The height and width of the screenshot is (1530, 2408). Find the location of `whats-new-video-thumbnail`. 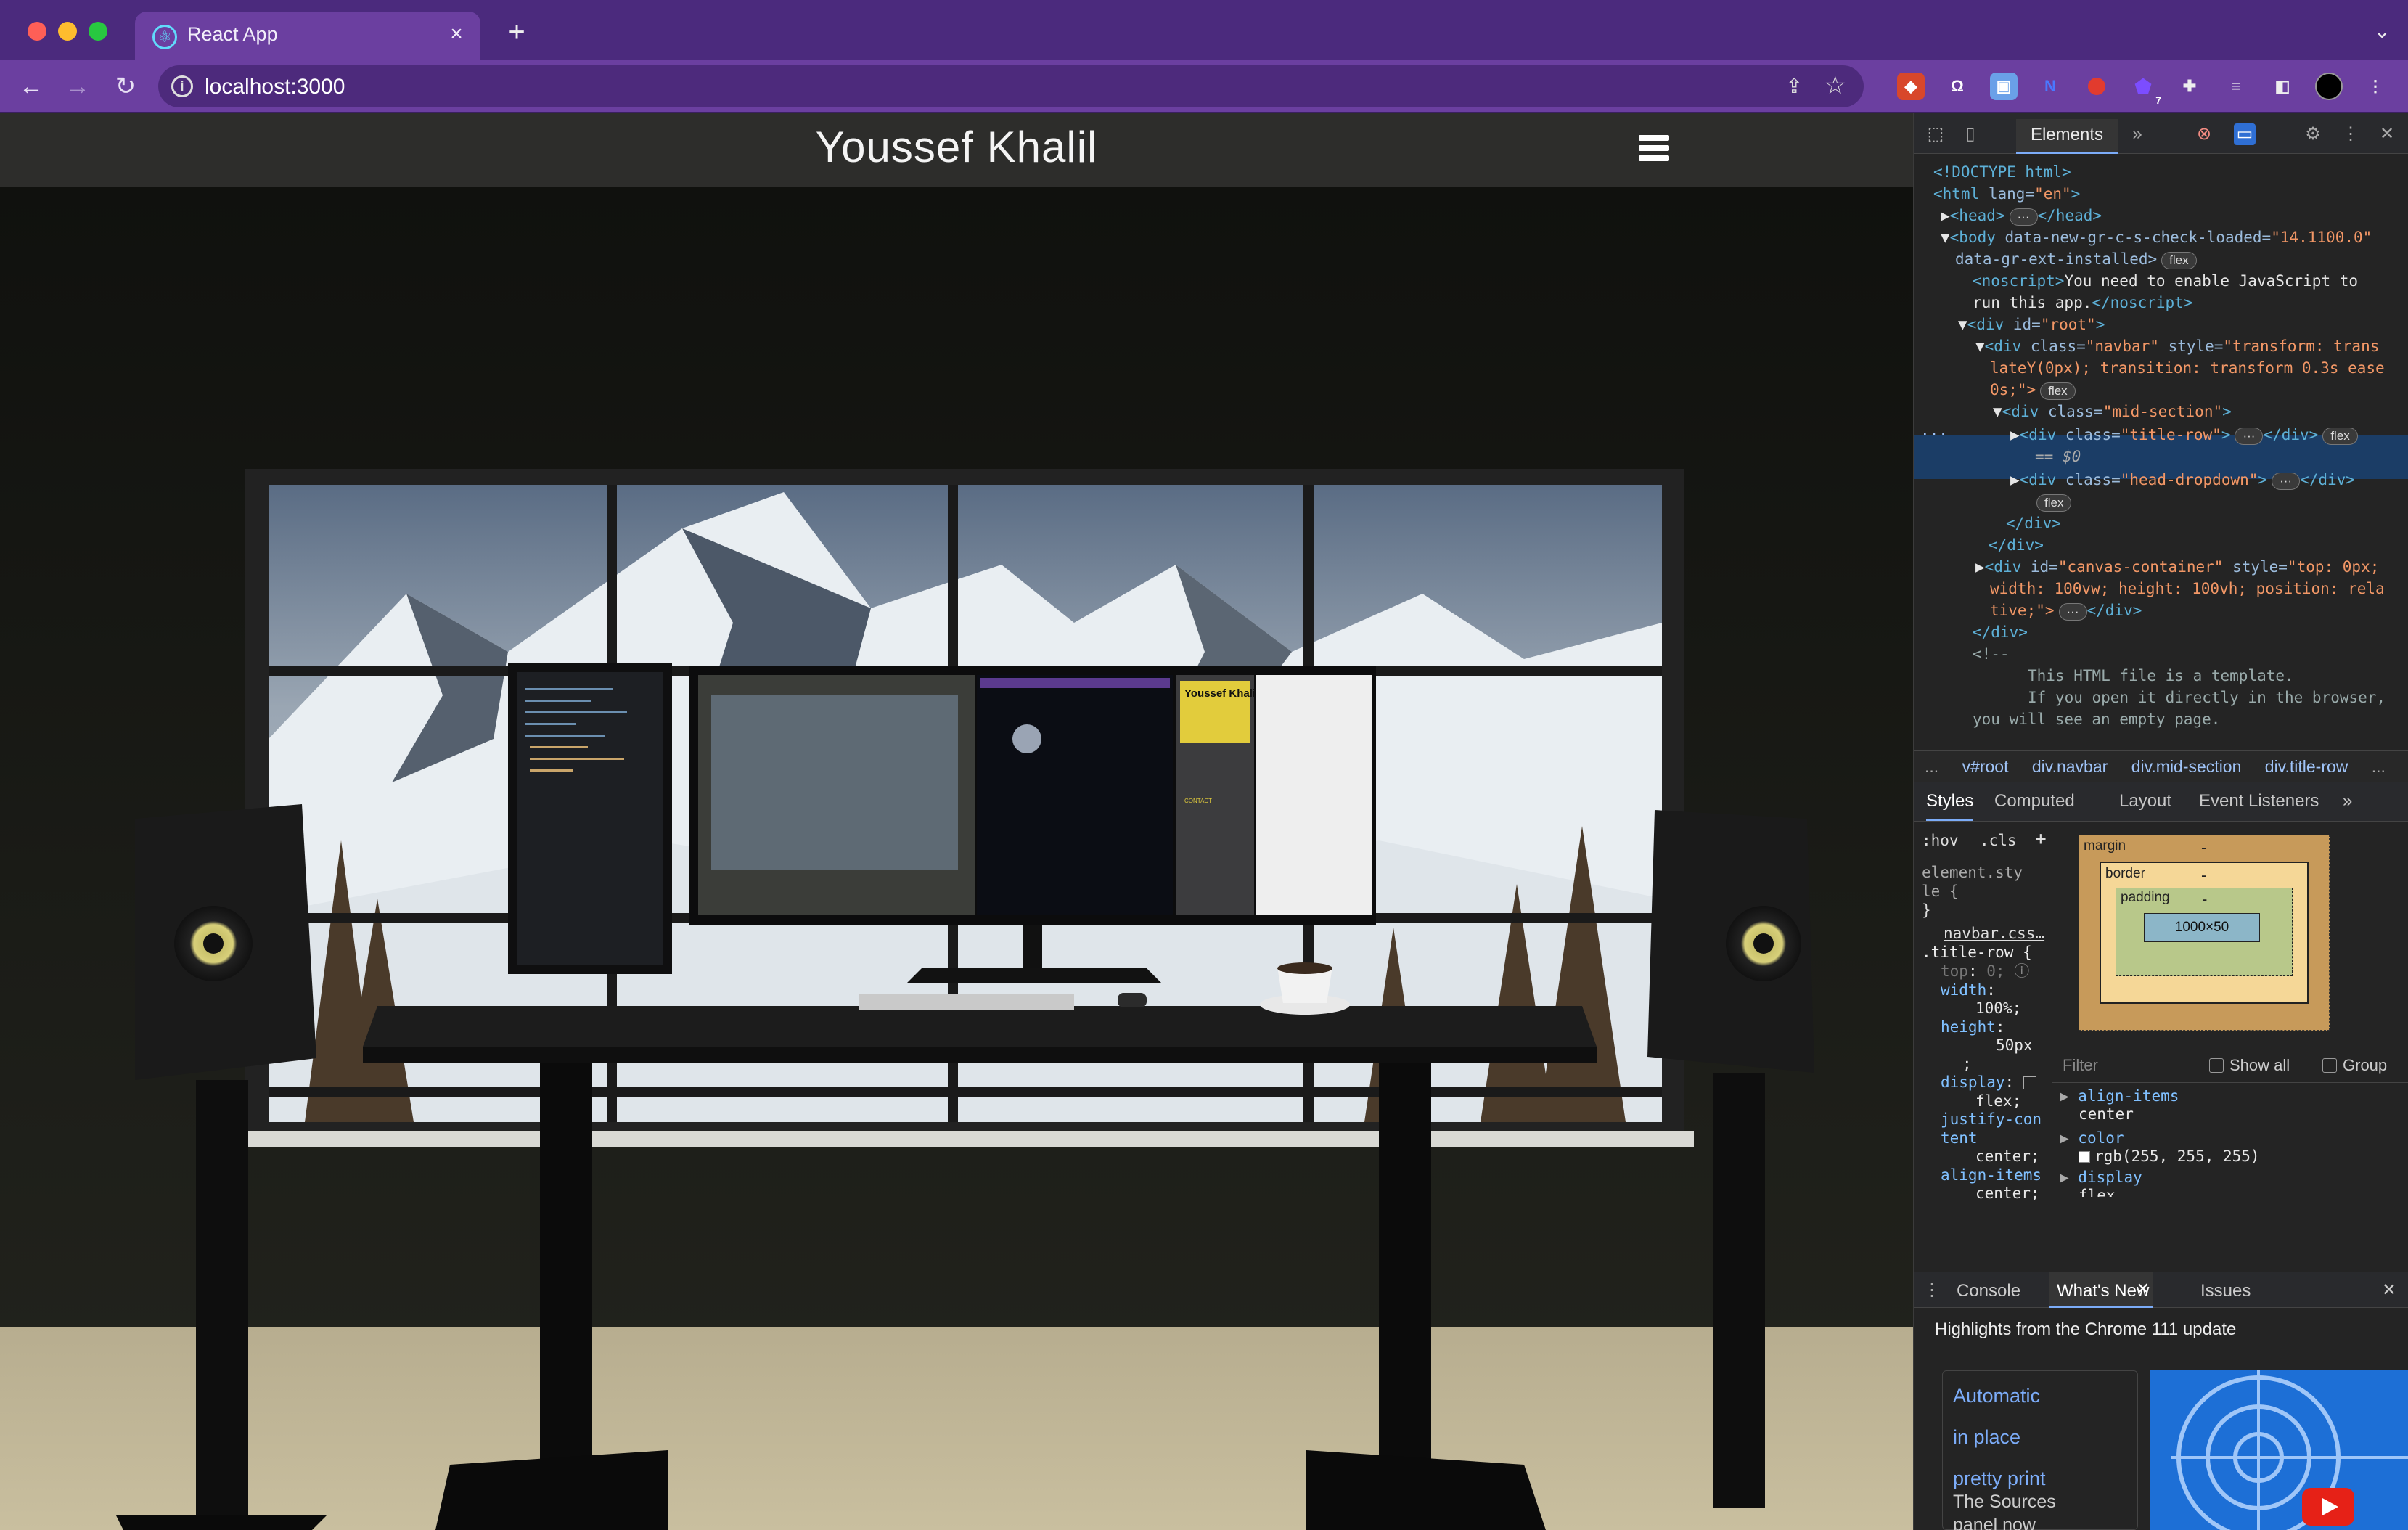

whats-new-video-thumbnail is located at coordinates (2279, 1450).